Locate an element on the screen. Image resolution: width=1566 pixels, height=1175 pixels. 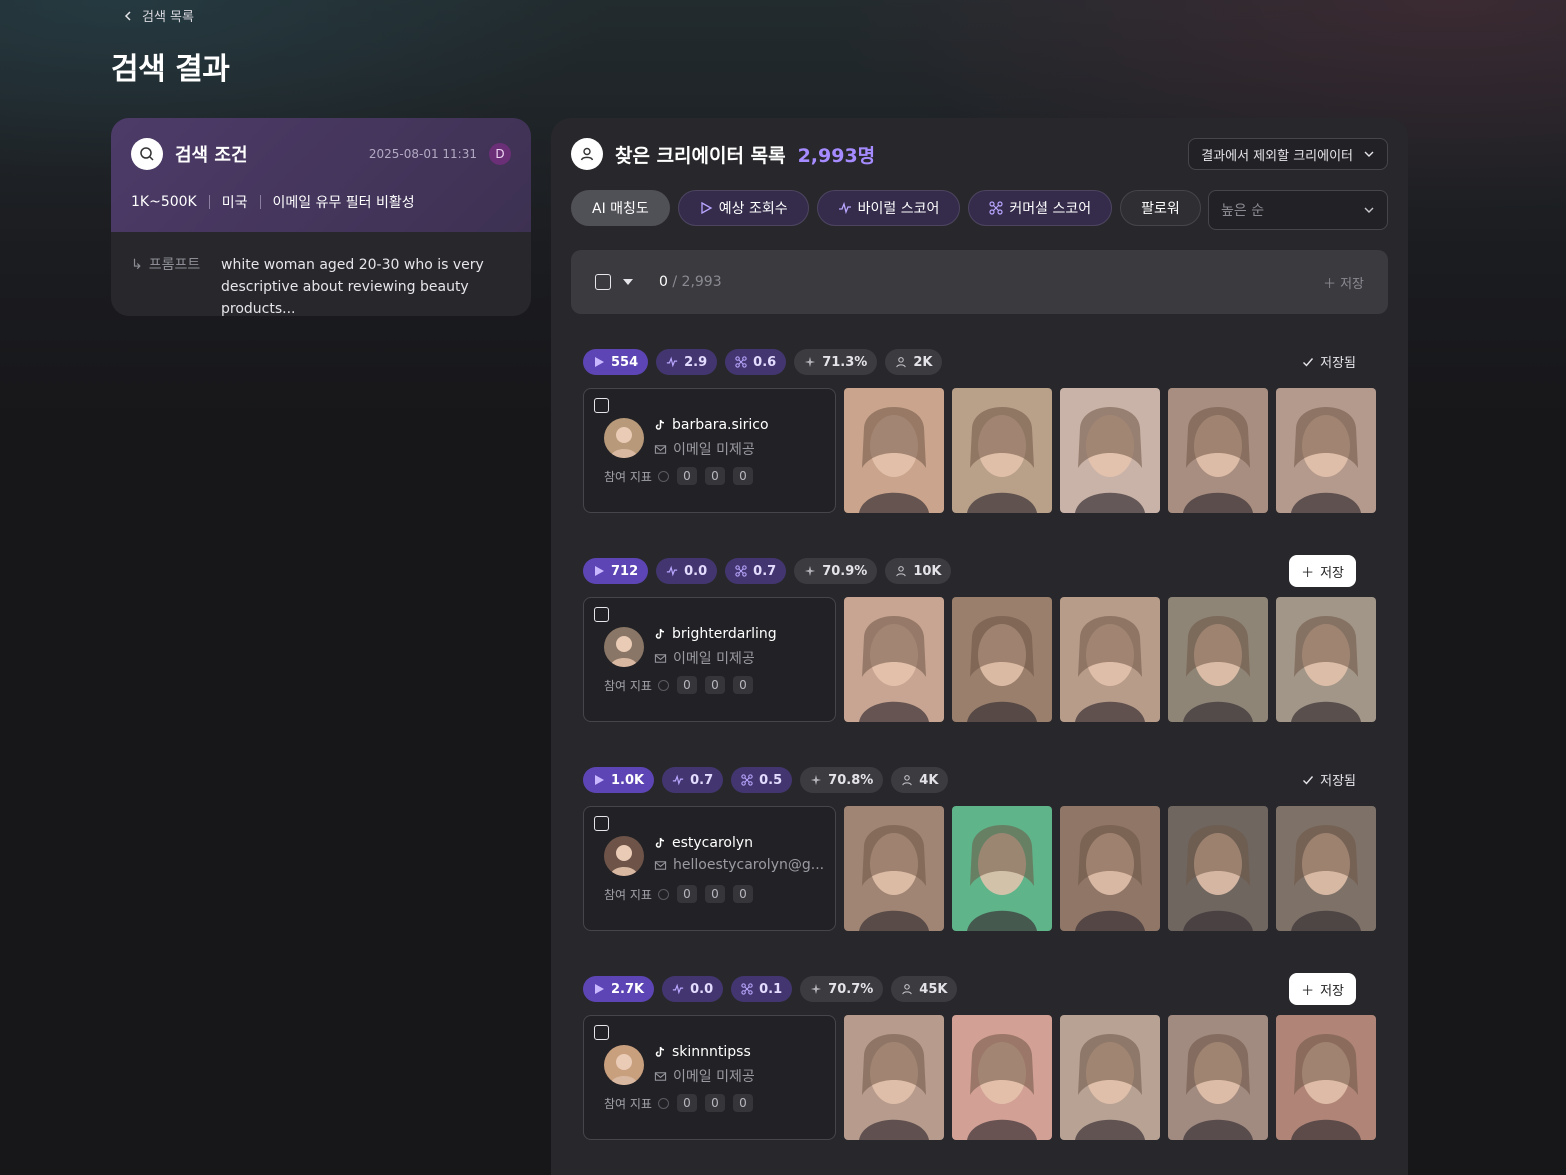
results-title: 찾은 크리에이터 목록 is located at coordinates (700, 155).